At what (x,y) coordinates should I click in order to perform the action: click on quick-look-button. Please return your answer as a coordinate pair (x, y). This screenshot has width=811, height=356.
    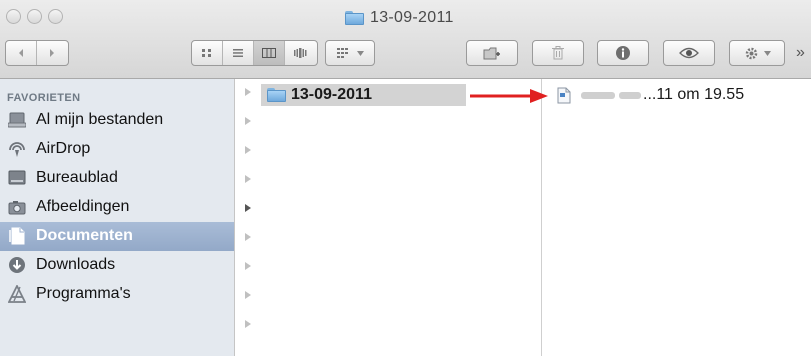
    Looking at the image, I should click on (689, 53).